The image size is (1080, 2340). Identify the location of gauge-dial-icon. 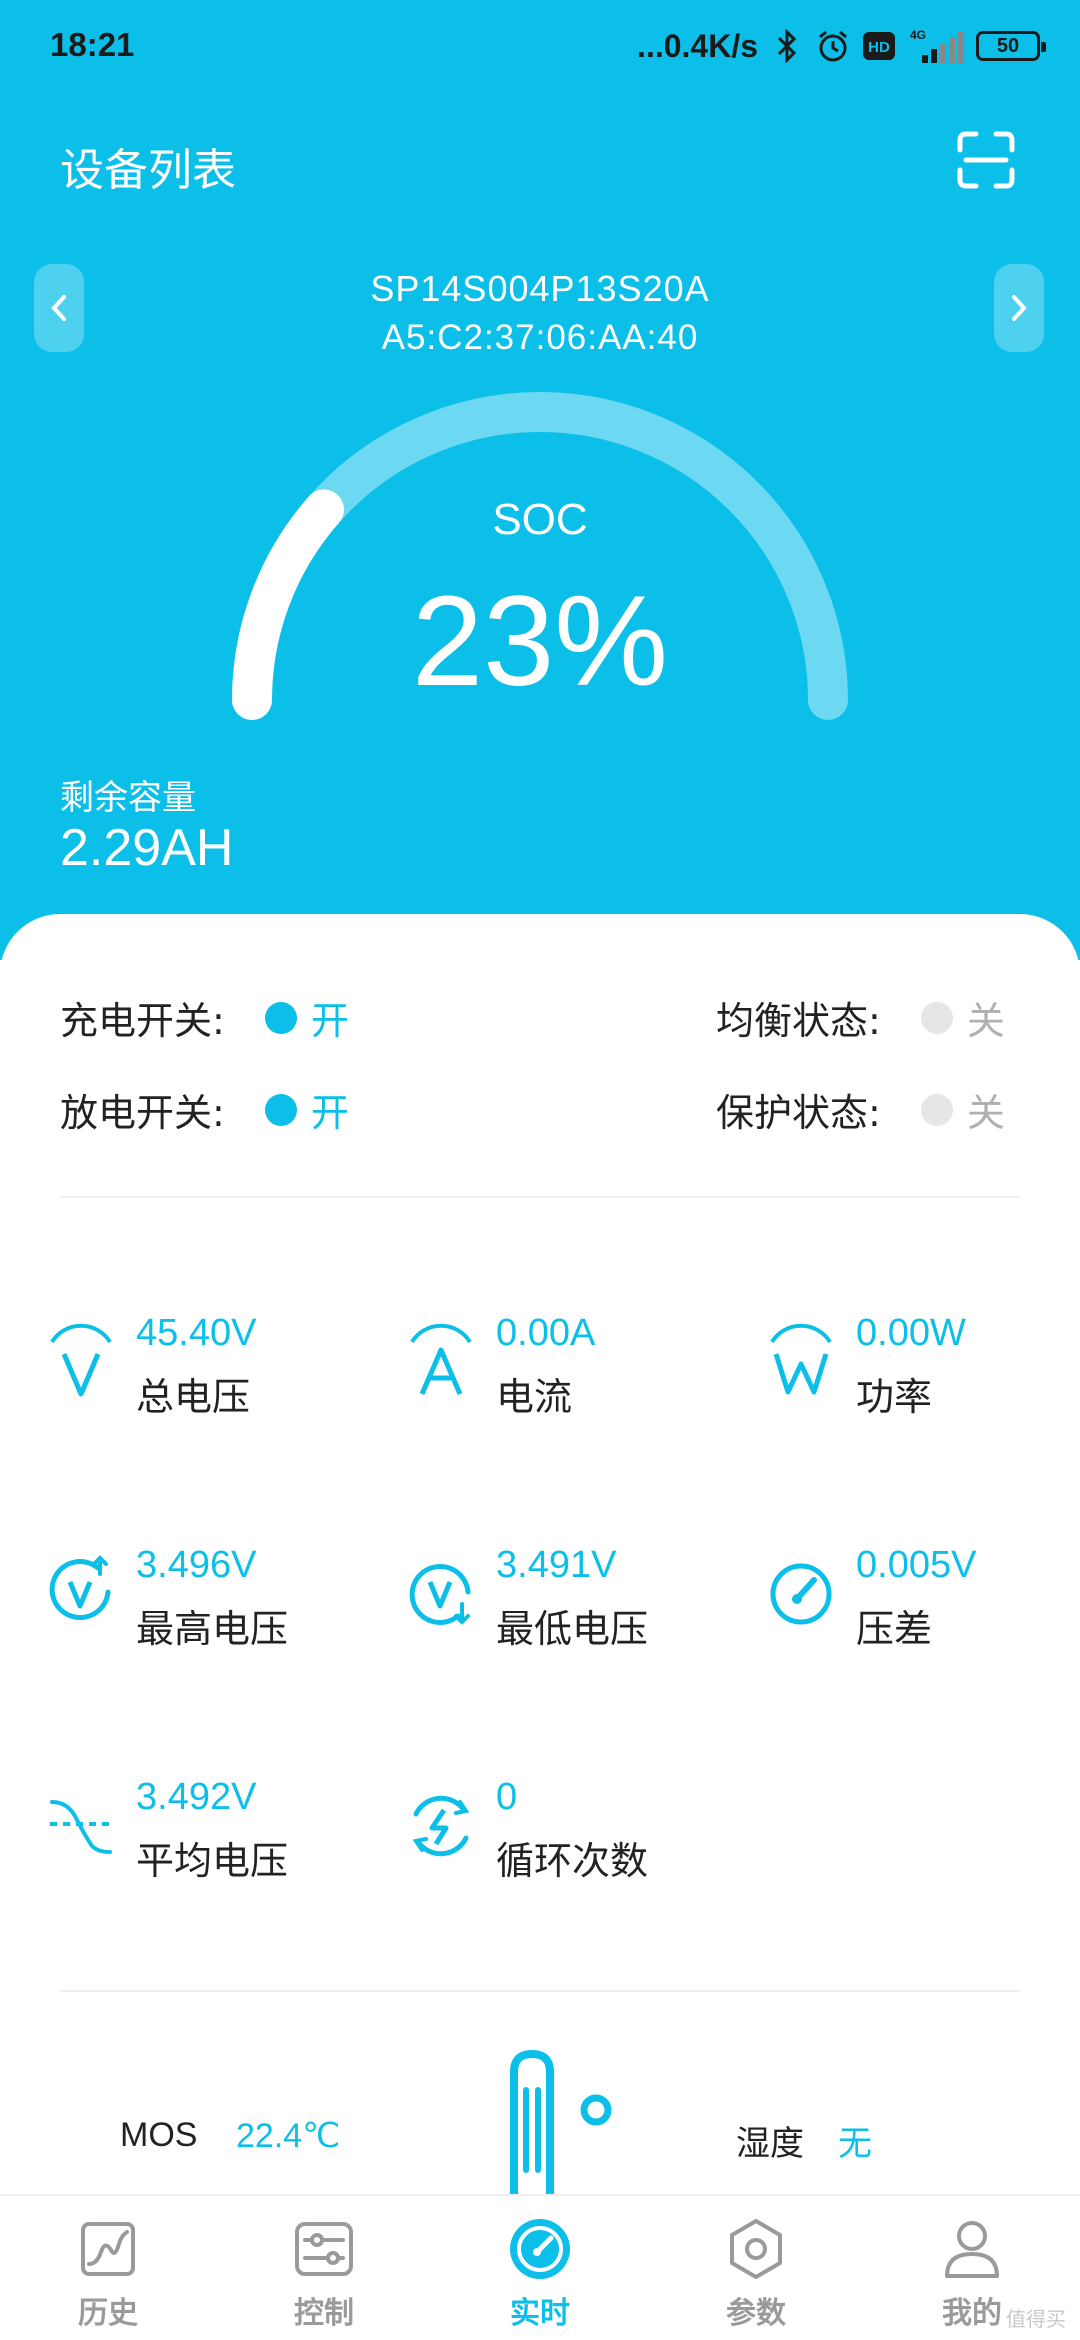
(801, 1594).